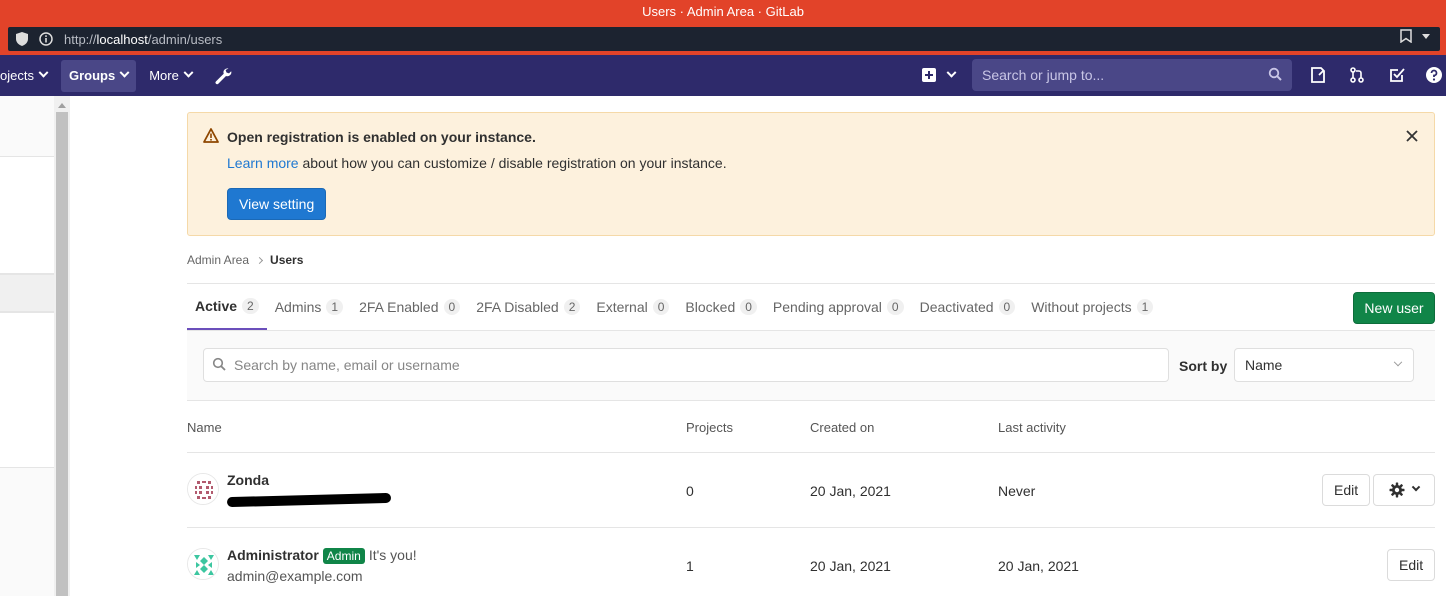  I want to click on new-user-button: New user, so click(1394, 308).